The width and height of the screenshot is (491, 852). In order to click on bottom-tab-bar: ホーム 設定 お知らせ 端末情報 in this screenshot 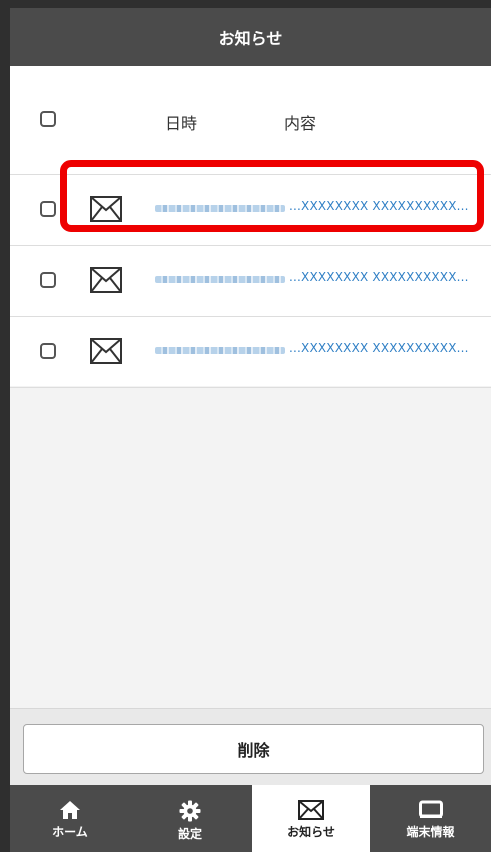, I will do `click(250, 818)`.